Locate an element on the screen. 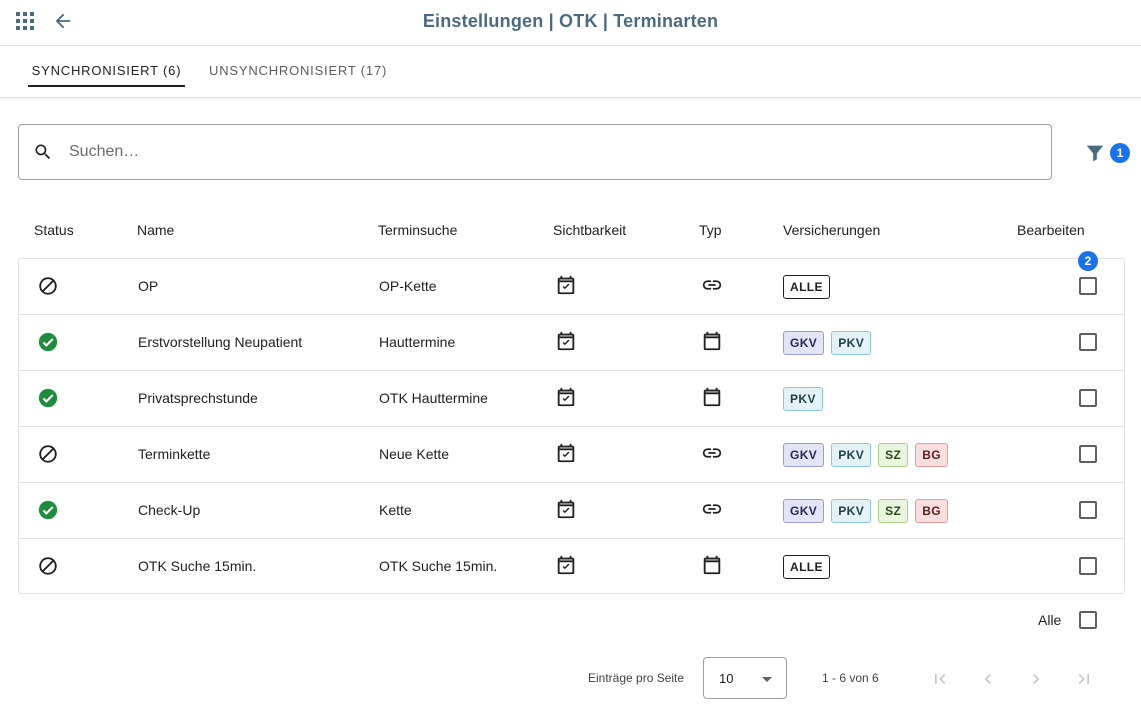  table-row: OTK Suche 15min. OTK Suche 15min. ALLE is located at coordinates (571, 567).